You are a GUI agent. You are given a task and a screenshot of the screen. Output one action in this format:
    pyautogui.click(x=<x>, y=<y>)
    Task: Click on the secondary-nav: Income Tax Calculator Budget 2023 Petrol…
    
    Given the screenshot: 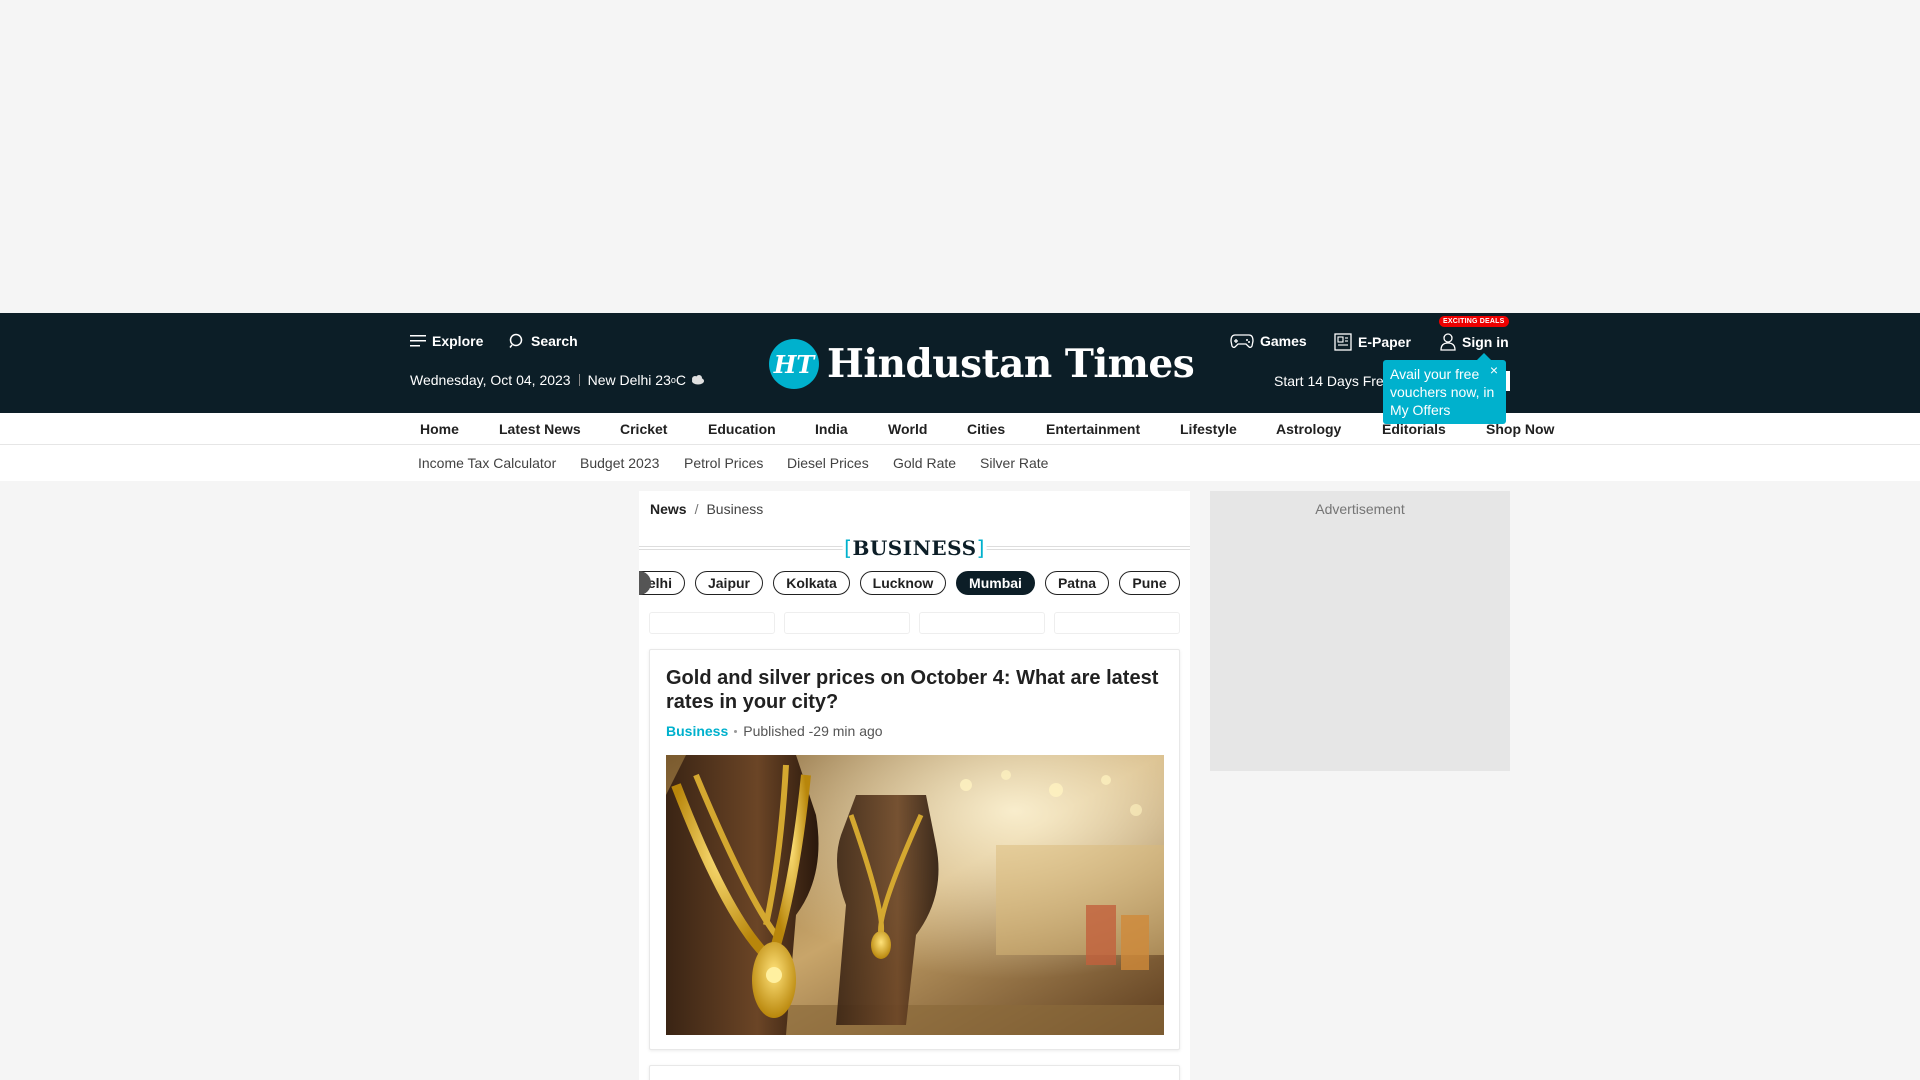 What is the action you would take?
    pyautogui.click(x=960, y=463)
    